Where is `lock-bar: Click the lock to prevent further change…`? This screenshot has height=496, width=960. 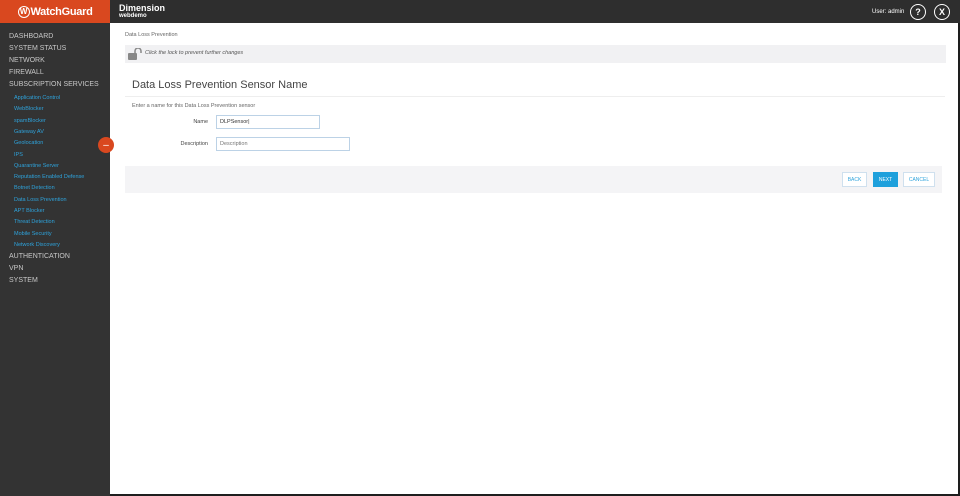
lock-bar: Click the lock to prevent further change… is located at coordinates (535, 54).